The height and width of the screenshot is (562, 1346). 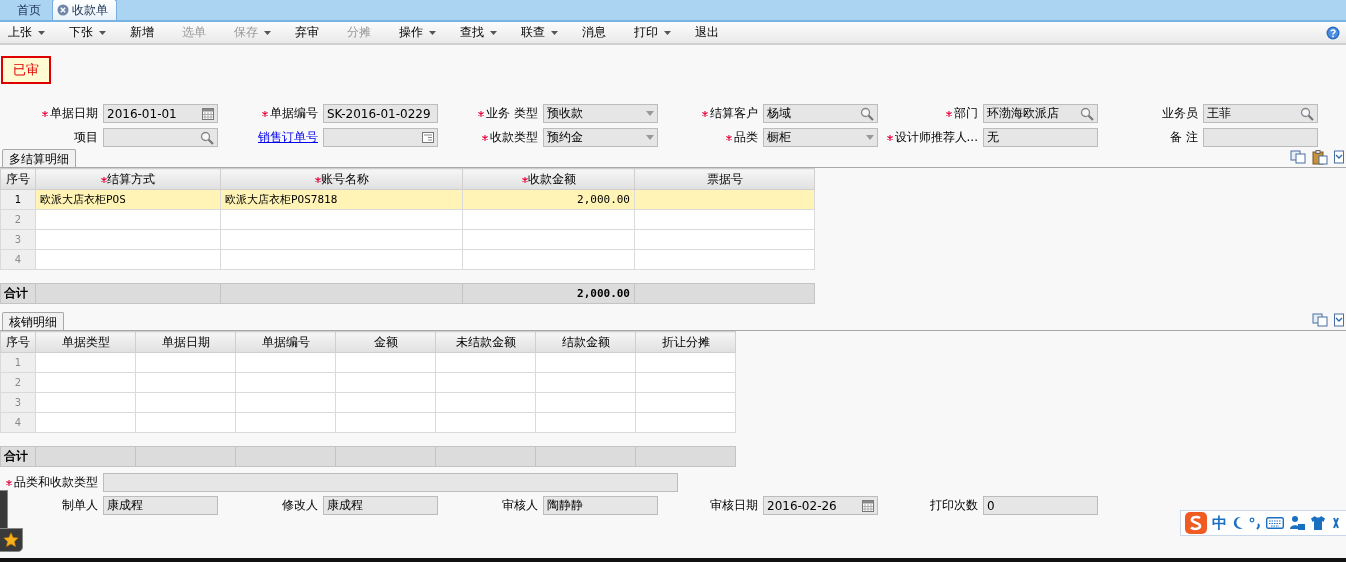 I want to click on toolbar-button: 退出, so click(x=707, y=32).